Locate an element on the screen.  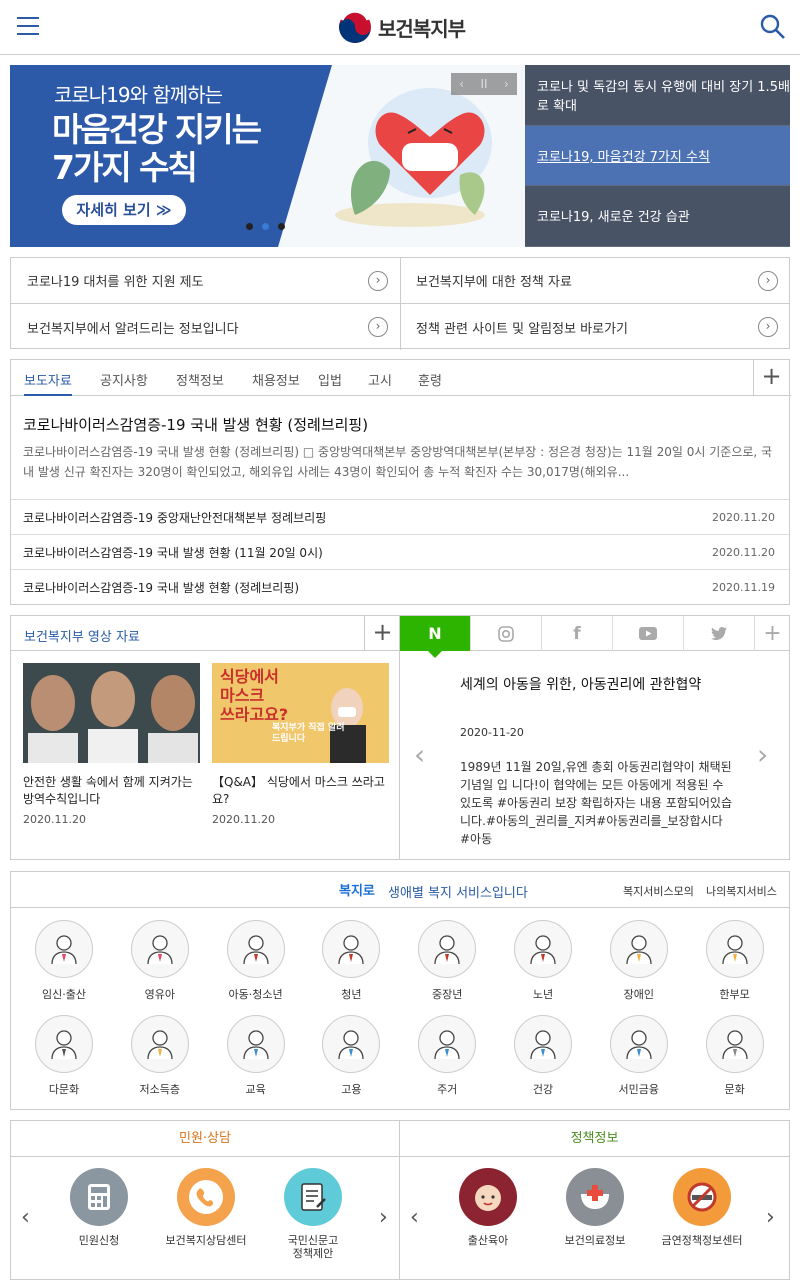
middle-age-icon is located at coordinates (447, 949).